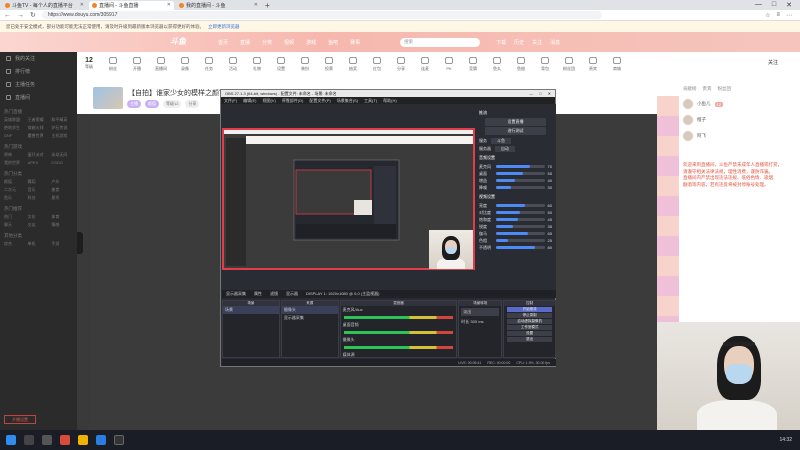 This screenshot has width=800, height=450. What do you see at coordinates (39, 217) in the screenshot?
I see `sidebar-link: 文化` at bounding box center [39, 217].